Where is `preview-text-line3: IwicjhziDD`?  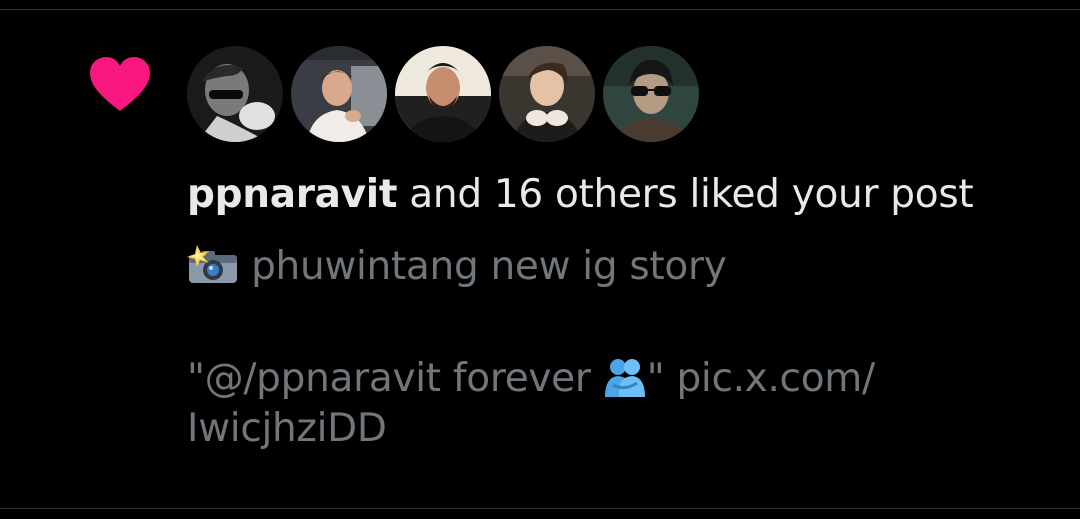 preview-text-line3: IwicjhziDD is located at coordinates (287, 428).